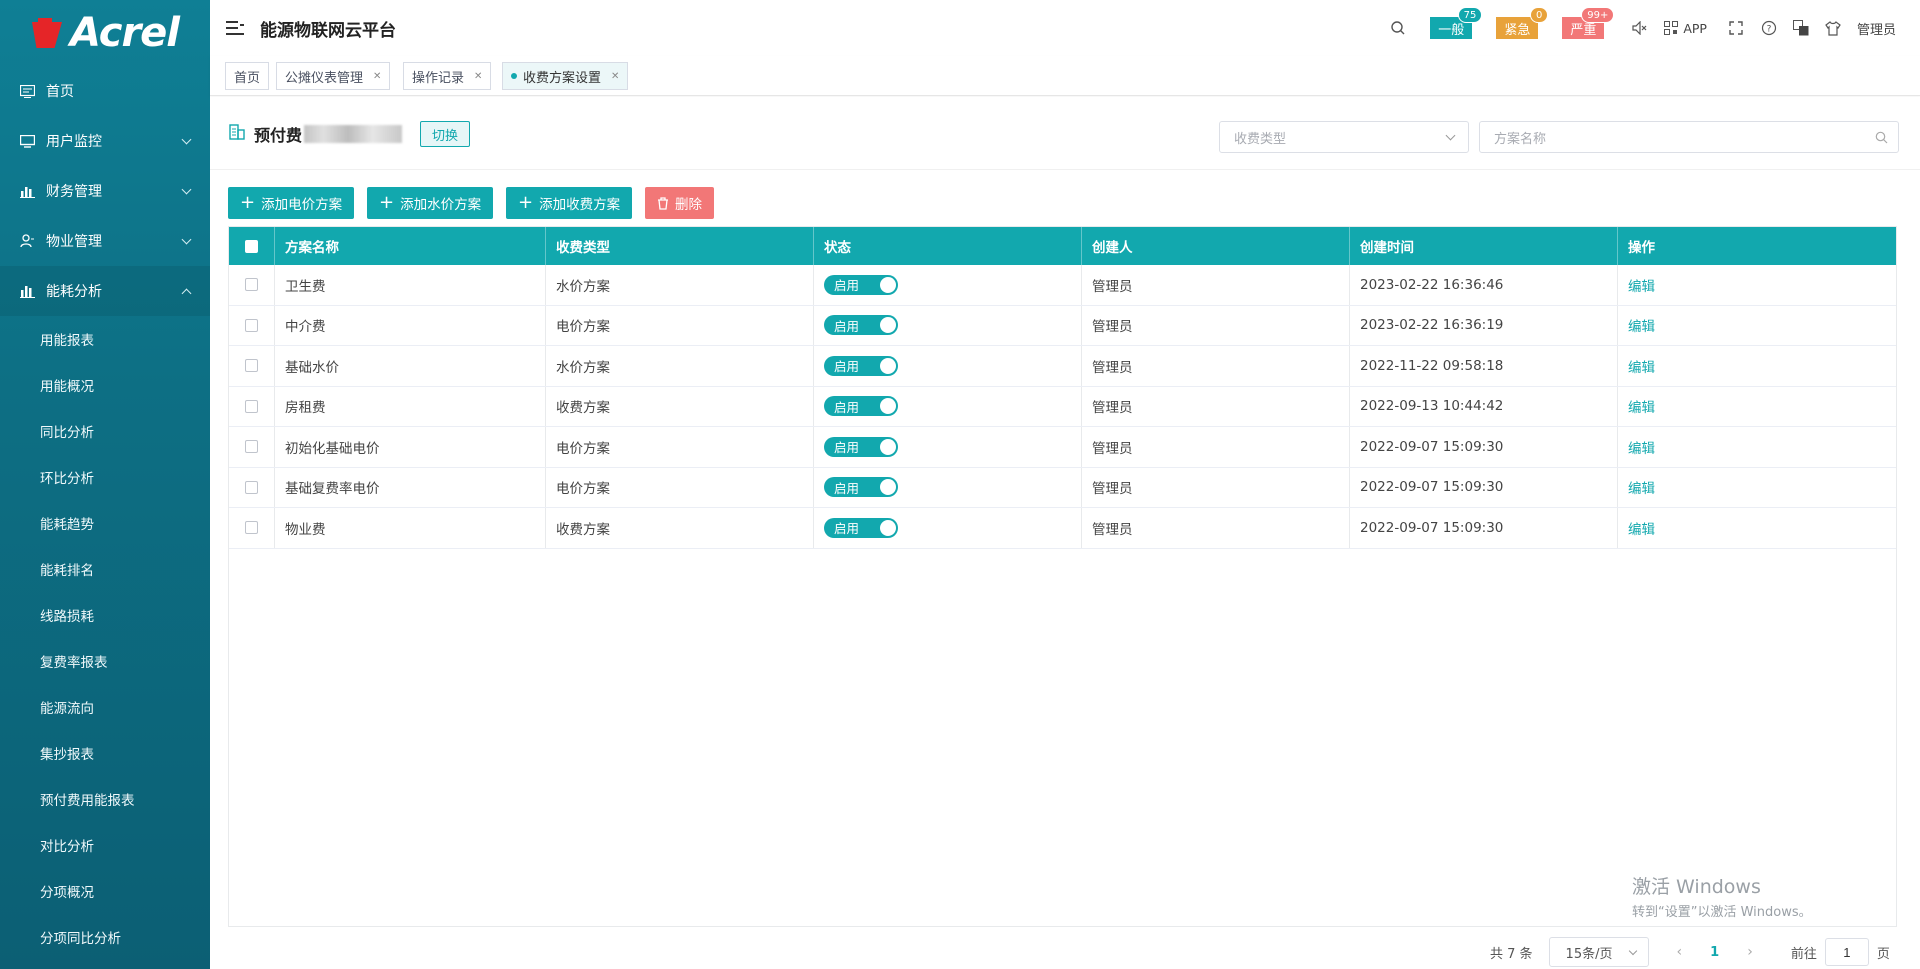 The image size is (1920, 969). Describe the element at coordinates (27, 91) in the screenshot. I see `dashboard-icon` at that location.